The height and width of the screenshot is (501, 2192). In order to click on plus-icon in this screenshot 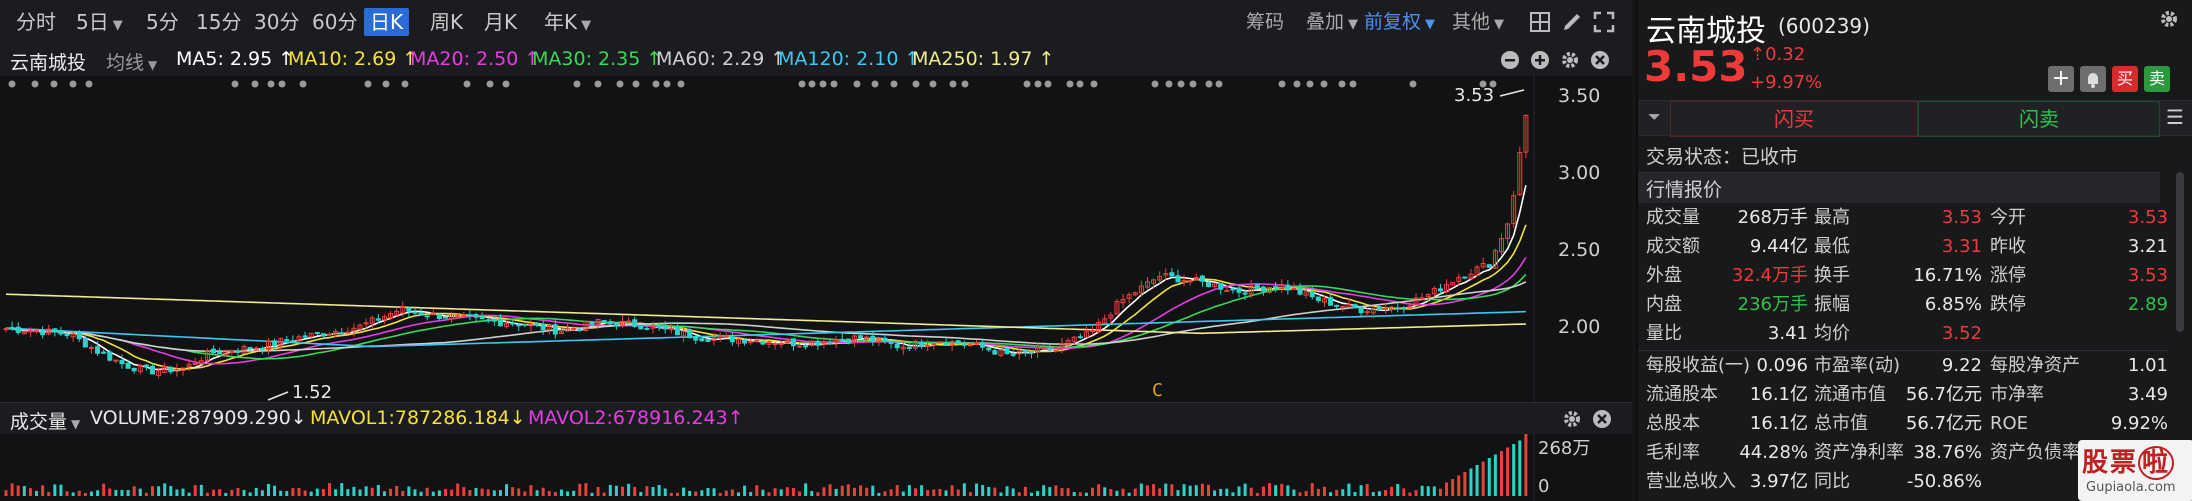, I will do `click(1540, 60)`.